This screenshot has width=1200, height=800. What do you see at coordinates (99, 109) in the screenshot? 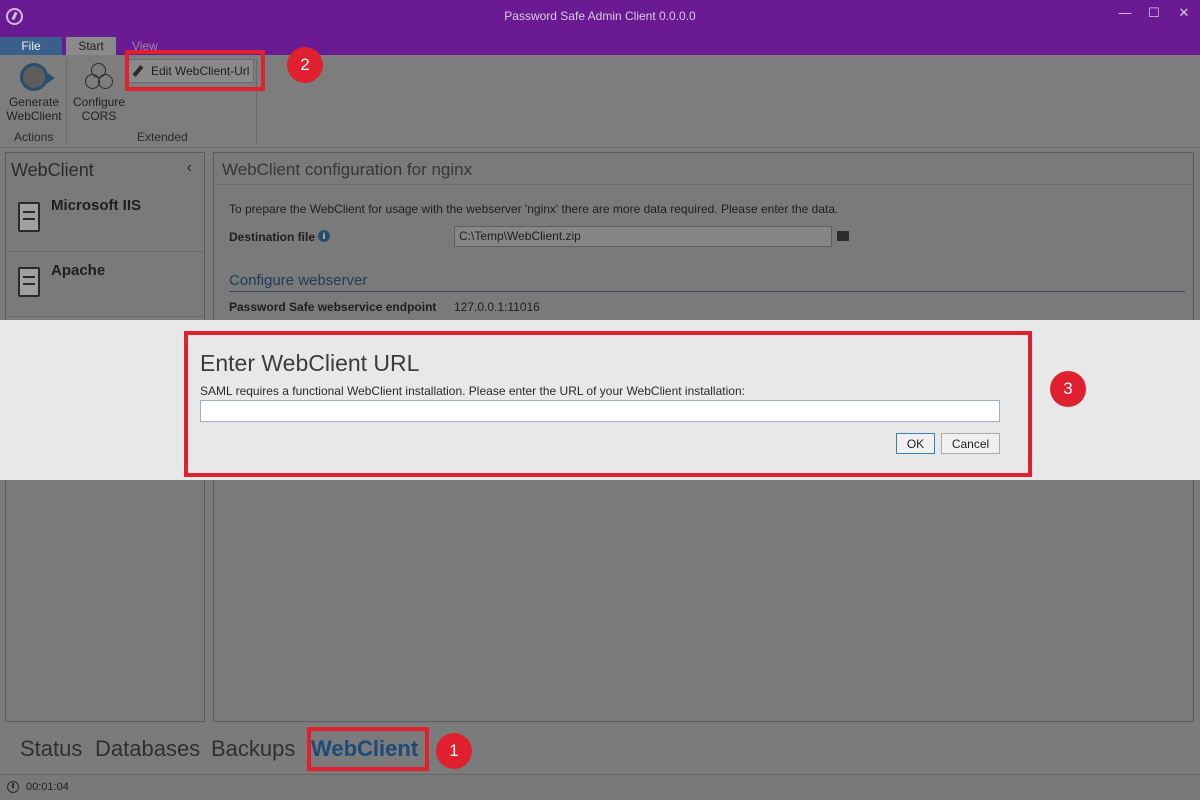
I see `configure-cors-label: Configure CORS` at bounding box center [99, 109].